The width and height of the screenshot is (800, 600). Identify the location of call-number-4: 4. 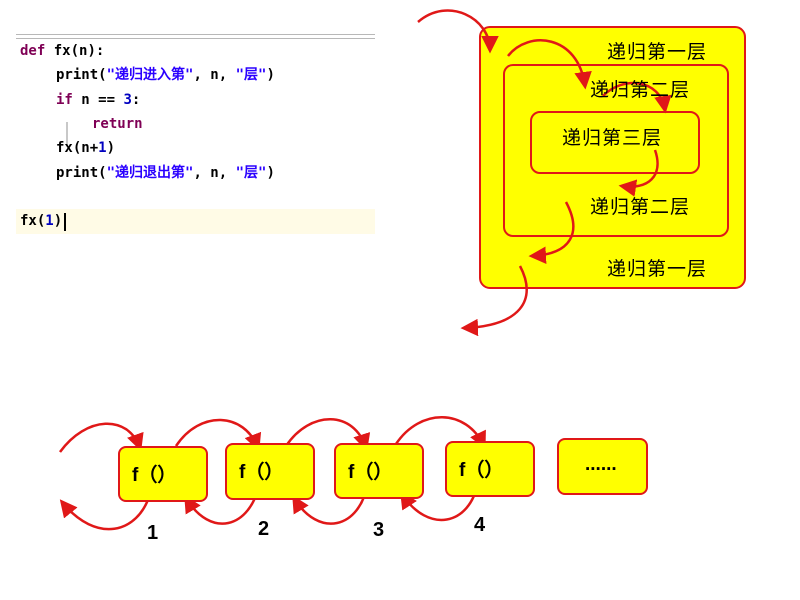
(480, 525).